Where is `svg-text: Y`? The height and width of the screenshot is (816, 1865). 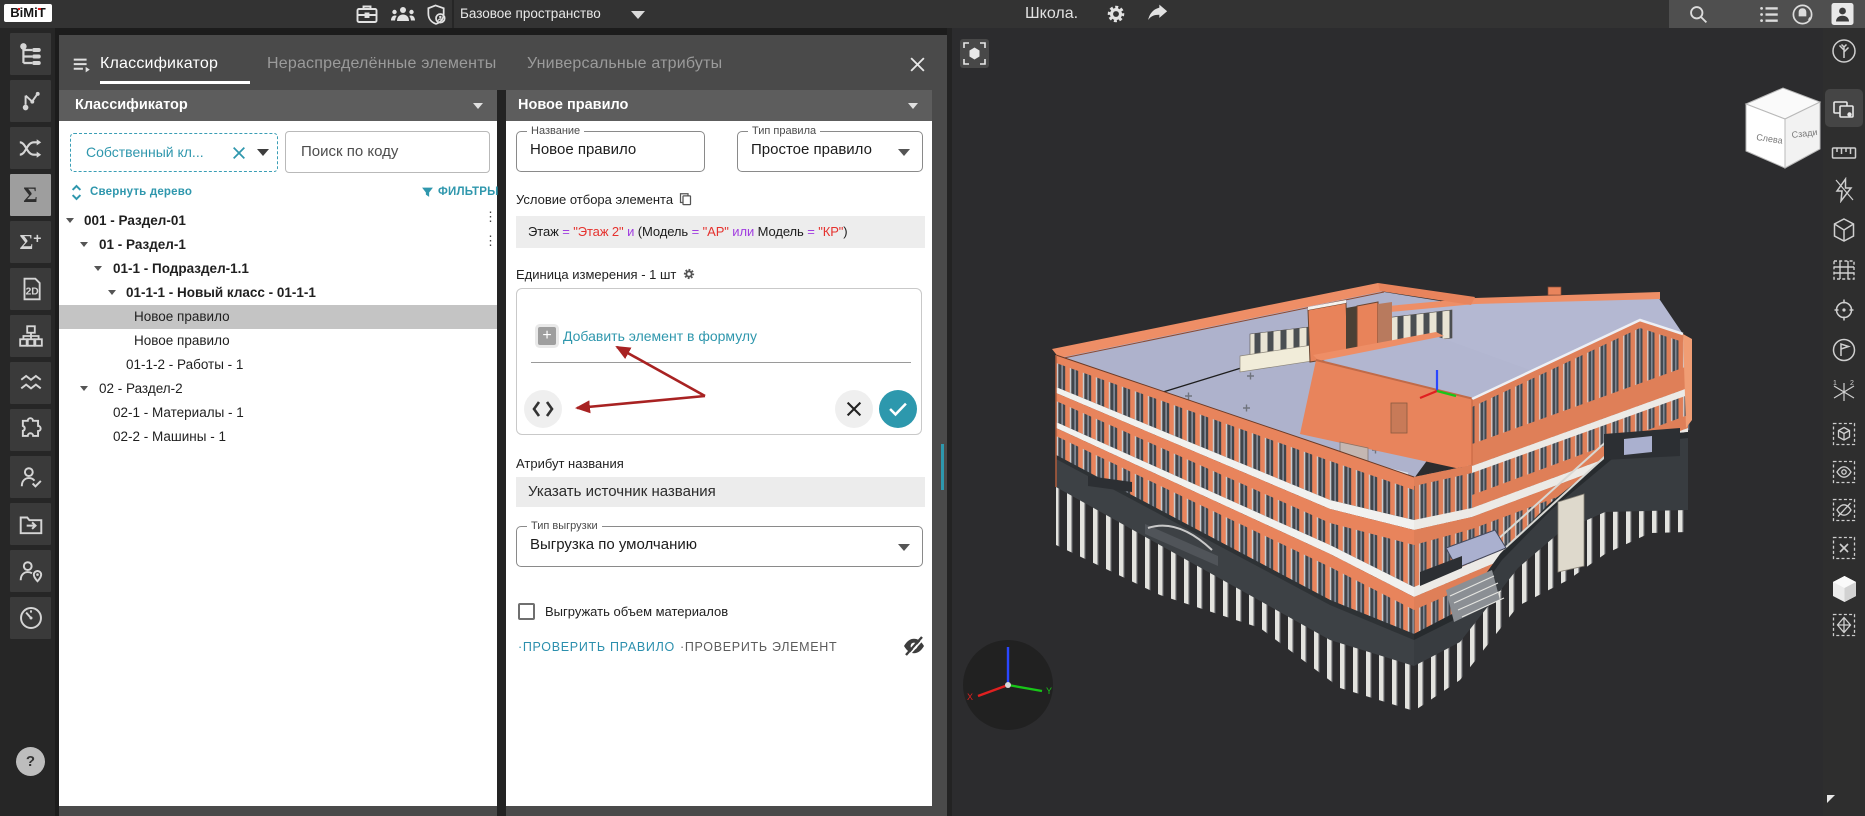
svg-text: Y is located at coordinates (1049, 691).